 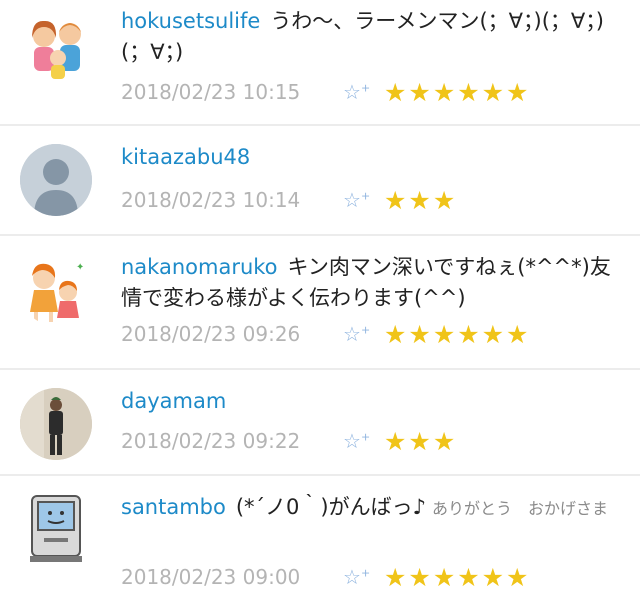 I want to click on comment-meta: 2018/02/23 10:15 ☆+ ★★★★★★, so click(x=325, y=92).